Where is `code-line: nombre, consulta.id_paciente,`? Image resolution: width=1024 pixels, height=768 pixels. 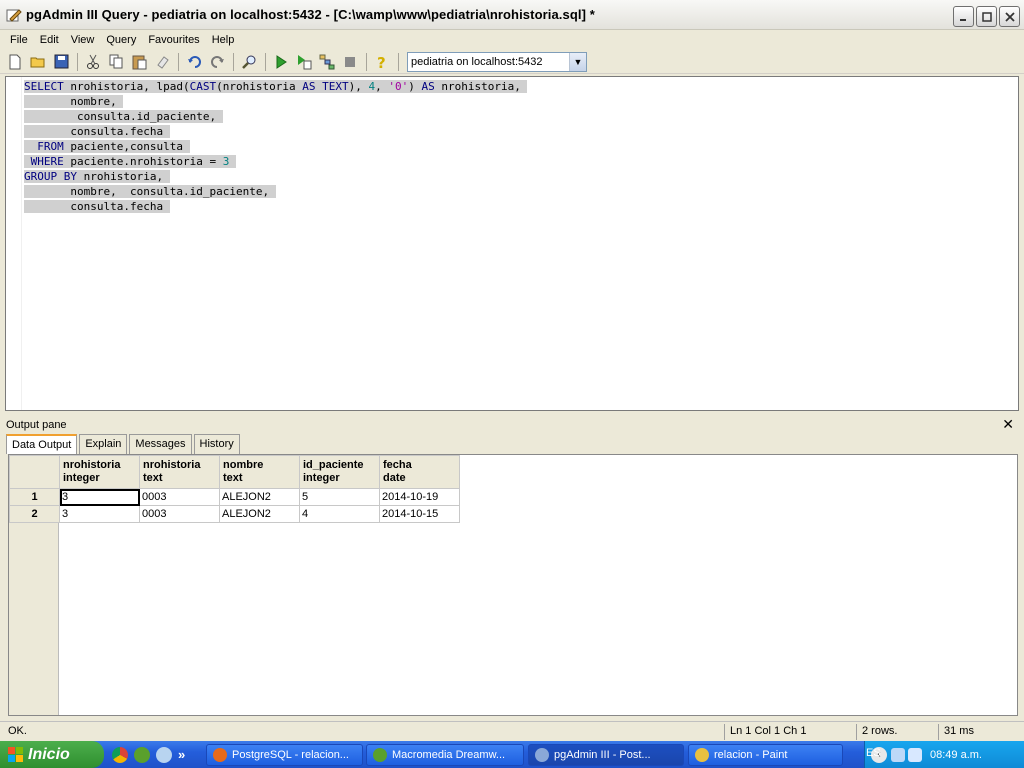
code-line: nombre, consulta.id_paciente, is located at coordinates (275, 191).